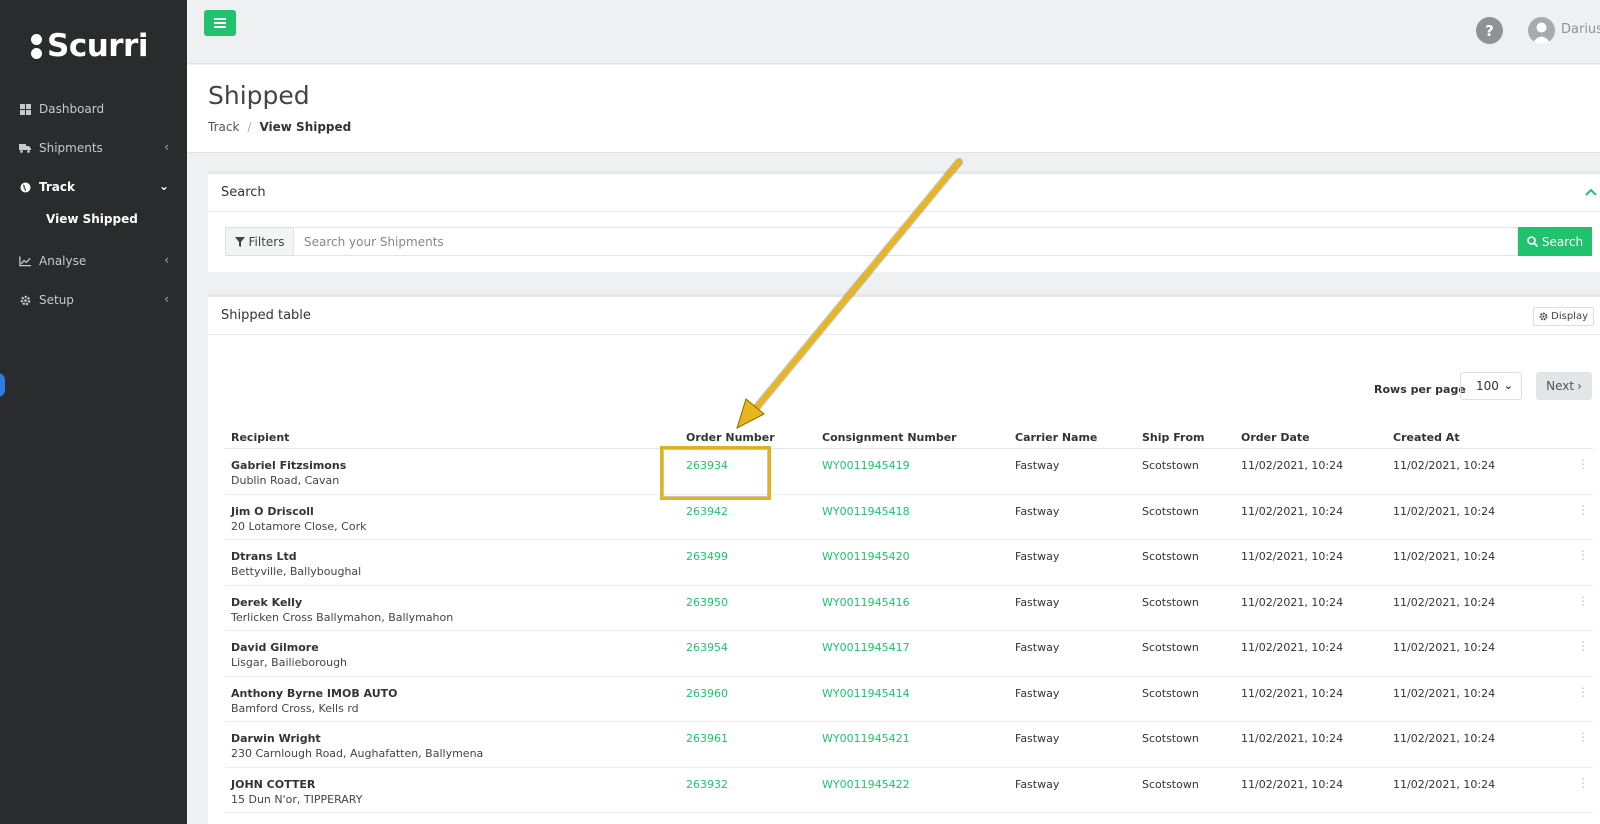 The width and height of the screenshot is (1600, 824). Describe the element at coordinates (93, 261) in the screenshot. I see `sidebar-item-analyse: Analyse ‹` at that location.